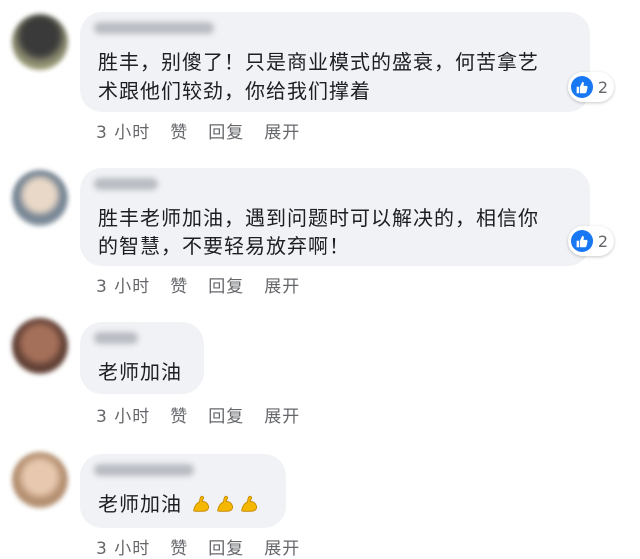 This screenshot has height=559, width=640. I want to click on comment-text-line: 的智慧，不要轻易放弃啊！, so click(224, 246).